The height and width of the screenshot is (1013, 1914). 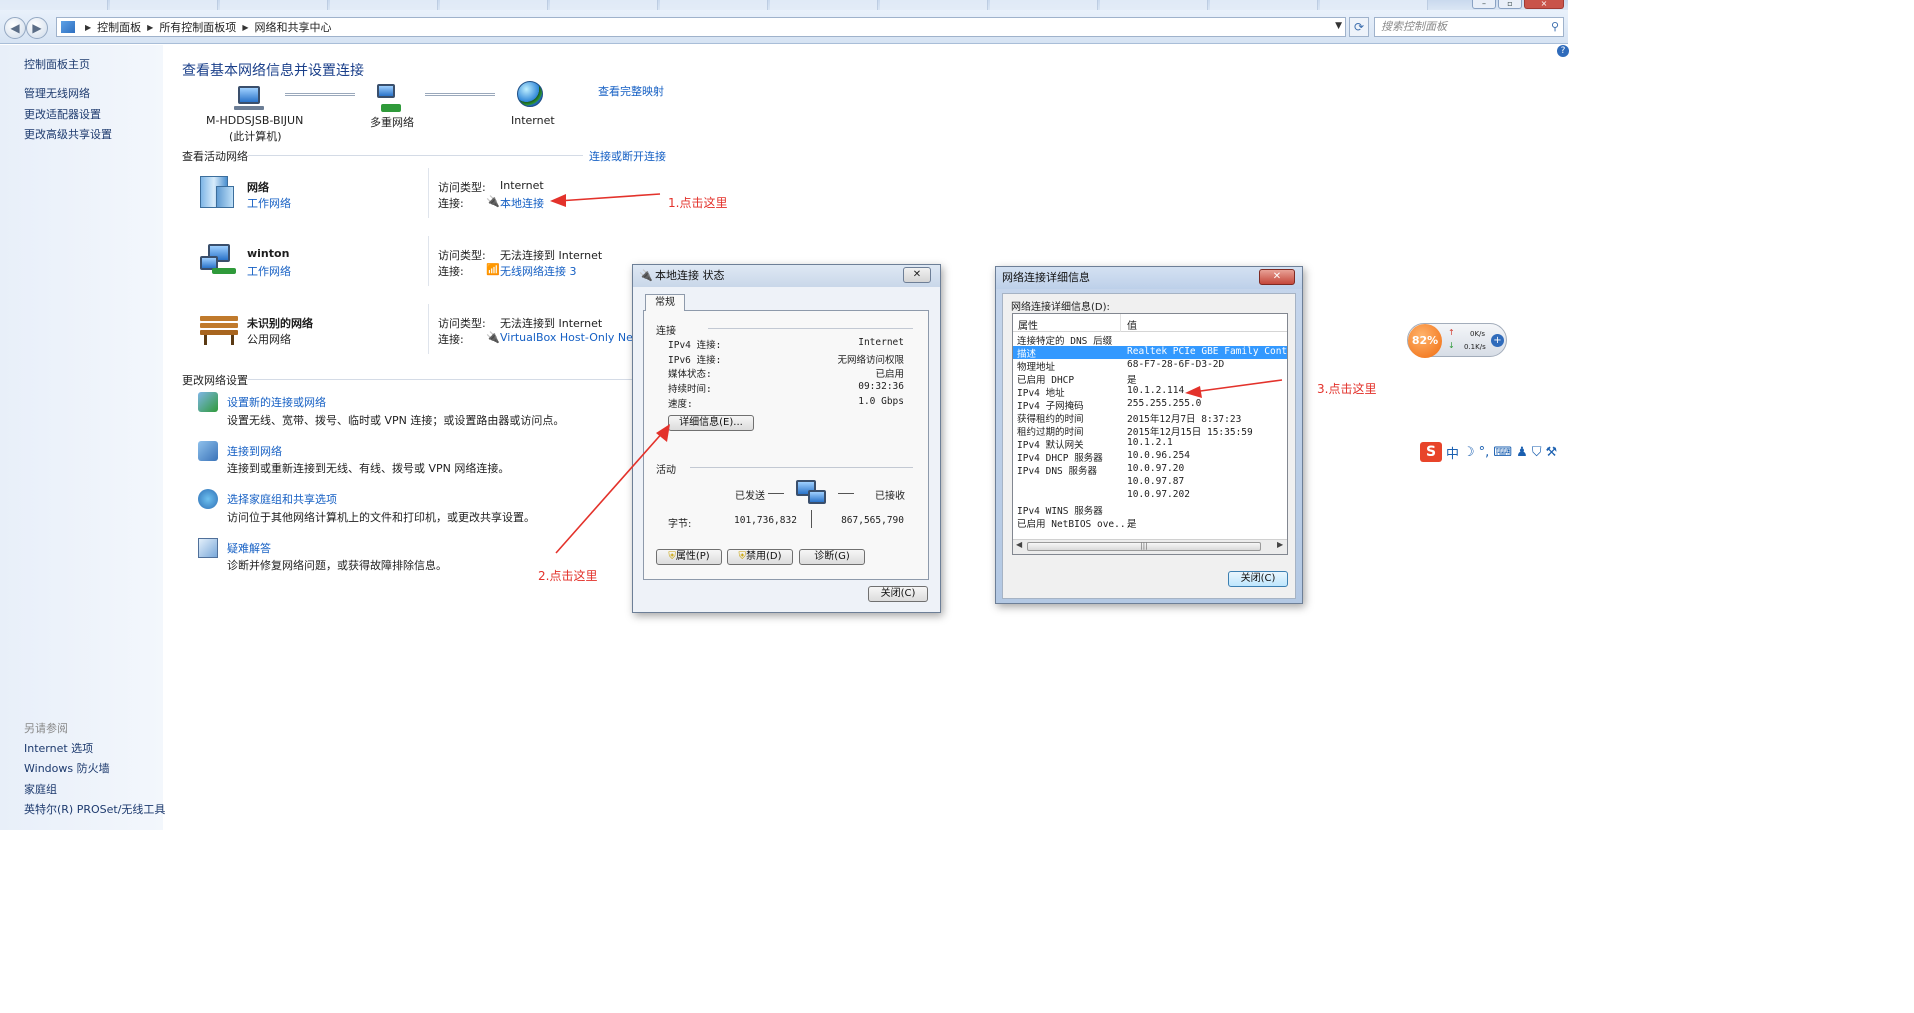 I want to click on detail-property: IPv4 默认网关, so click(x=1050, y=444).